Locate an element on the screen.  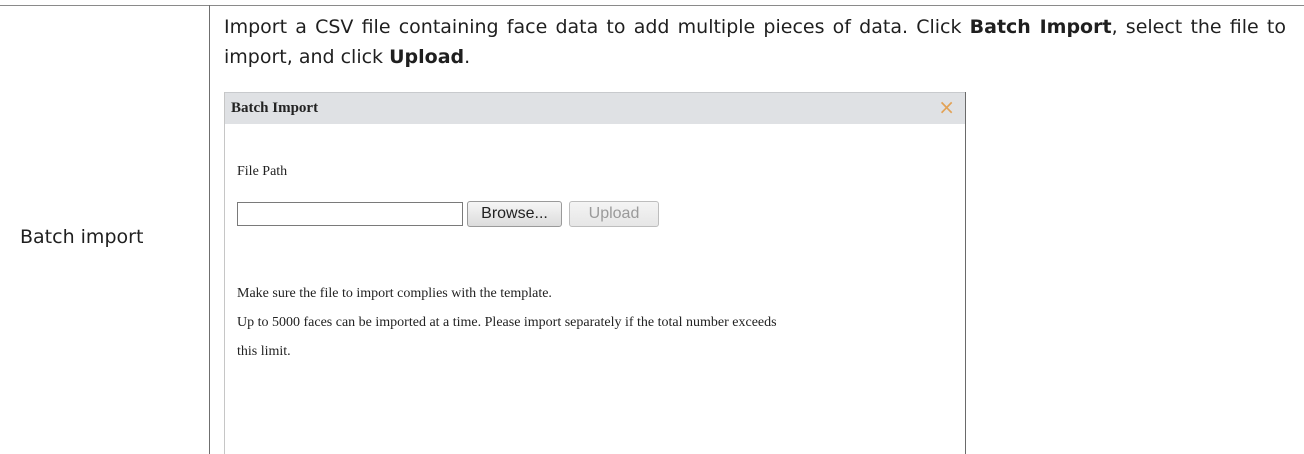
upload-button: Upload is located at coordinates (614, 214).